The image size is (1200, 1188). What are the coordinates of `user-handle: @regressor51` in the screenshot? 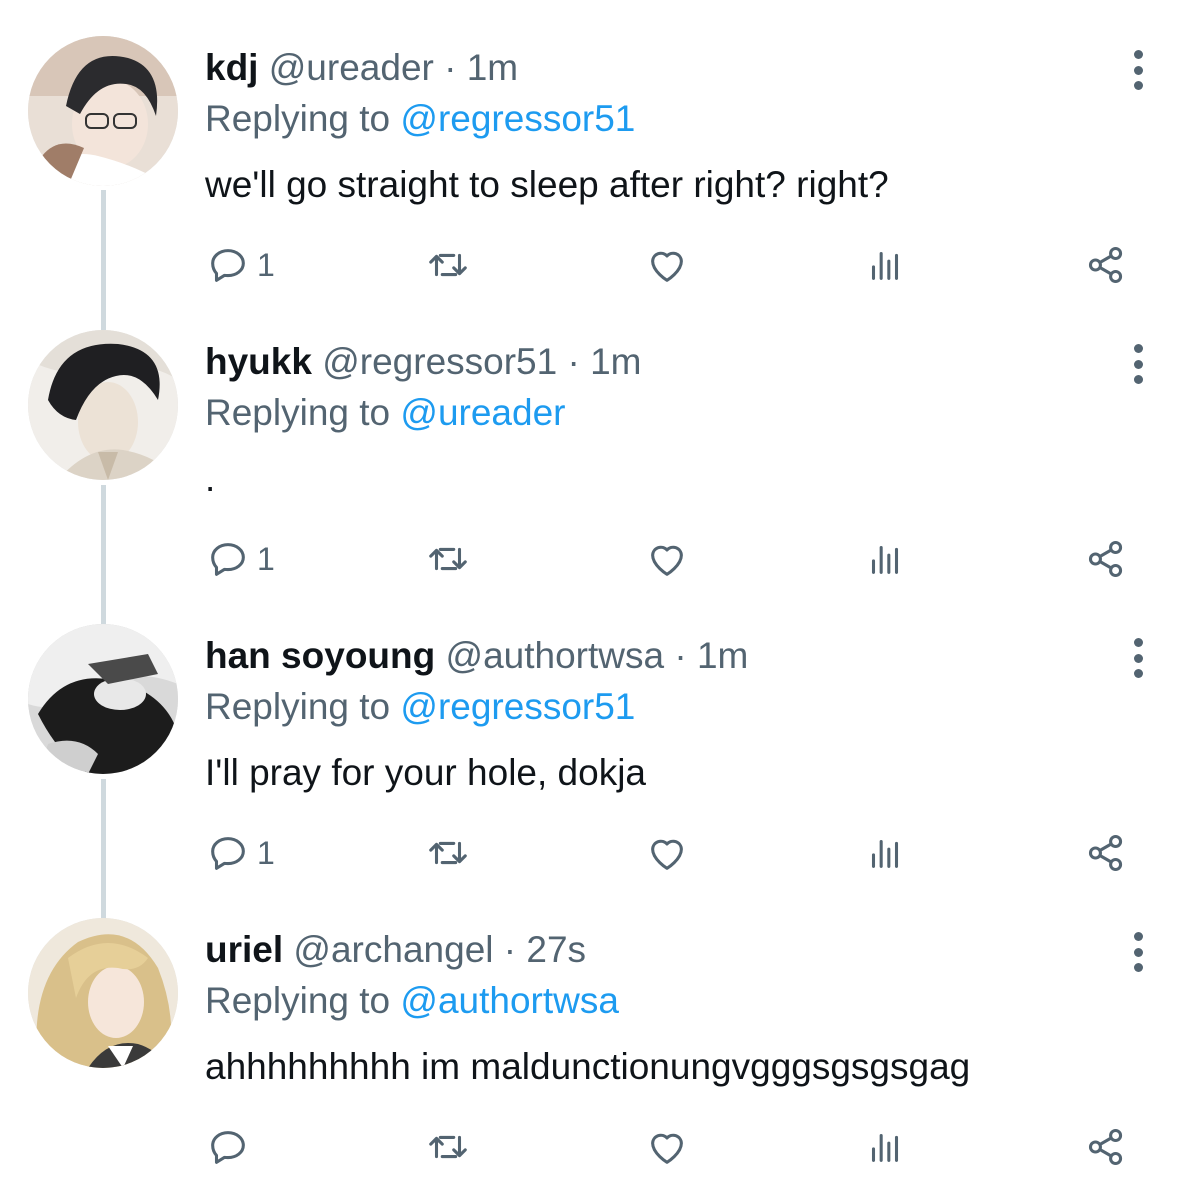 It's located at (439, 361).